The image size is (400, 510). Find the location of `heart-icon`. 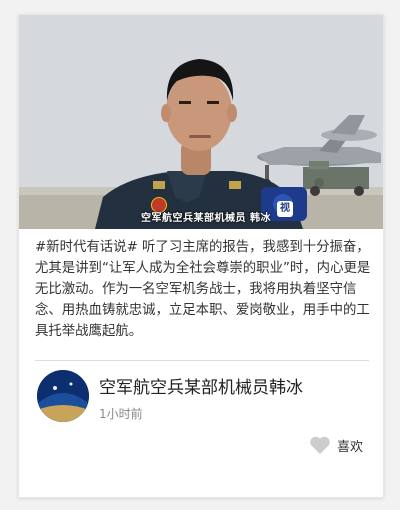

heart-icon is located at coordinates (320, 445).